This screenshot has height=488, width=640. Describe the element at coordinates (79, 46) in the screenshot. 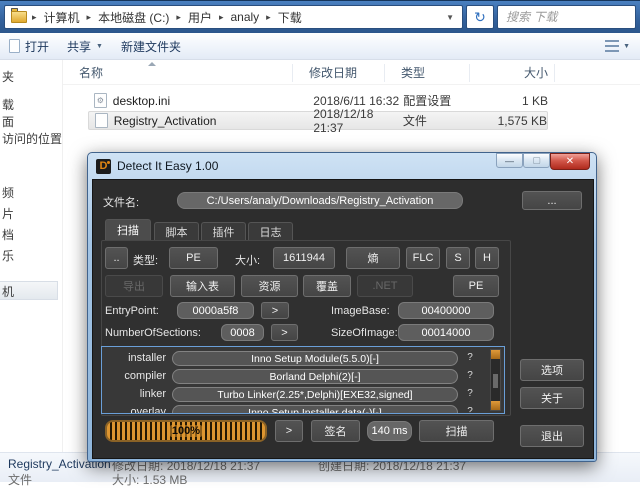

I see `share-label: 共享` at that location.